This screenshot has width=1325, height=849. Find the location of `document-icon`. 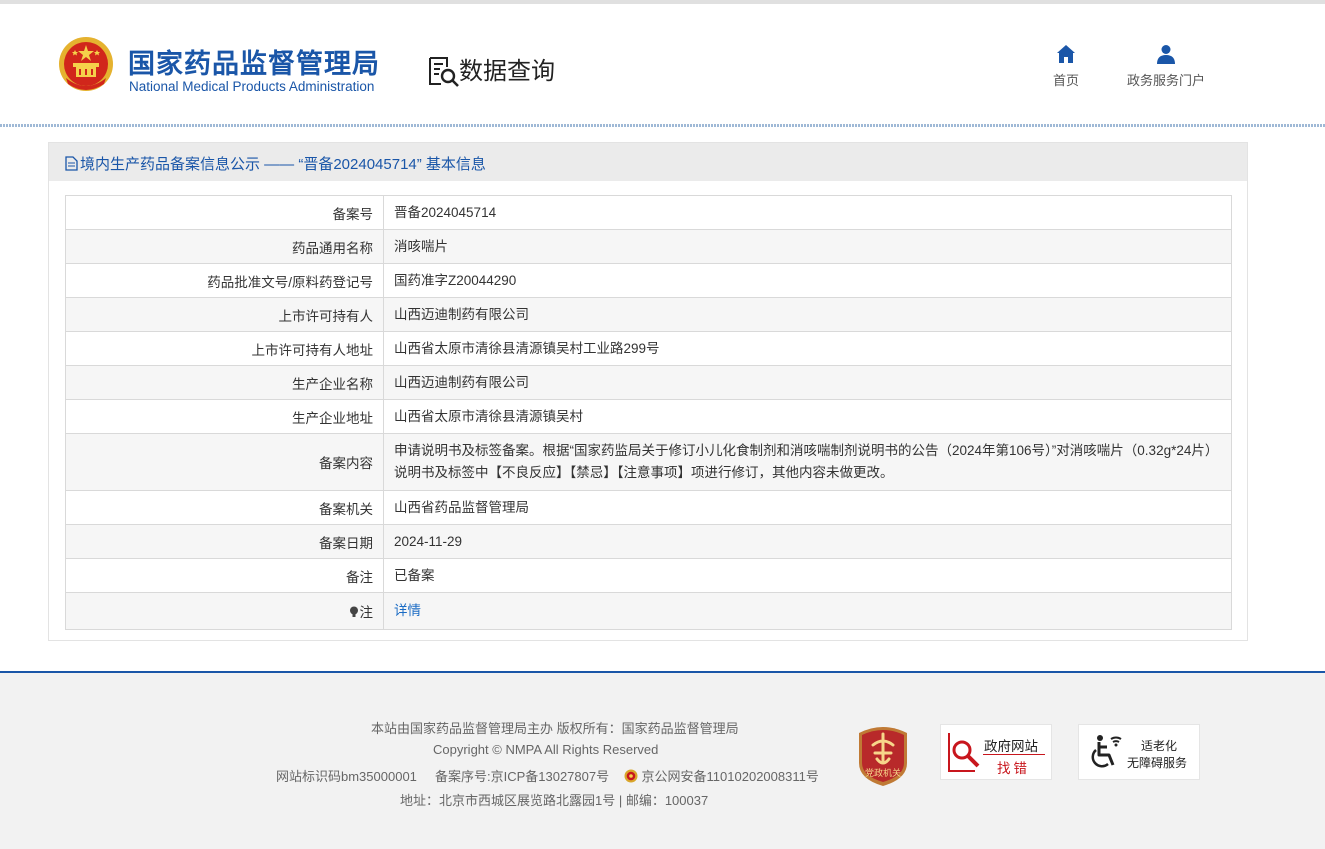

document-icon is located at coordinates (71, 163).